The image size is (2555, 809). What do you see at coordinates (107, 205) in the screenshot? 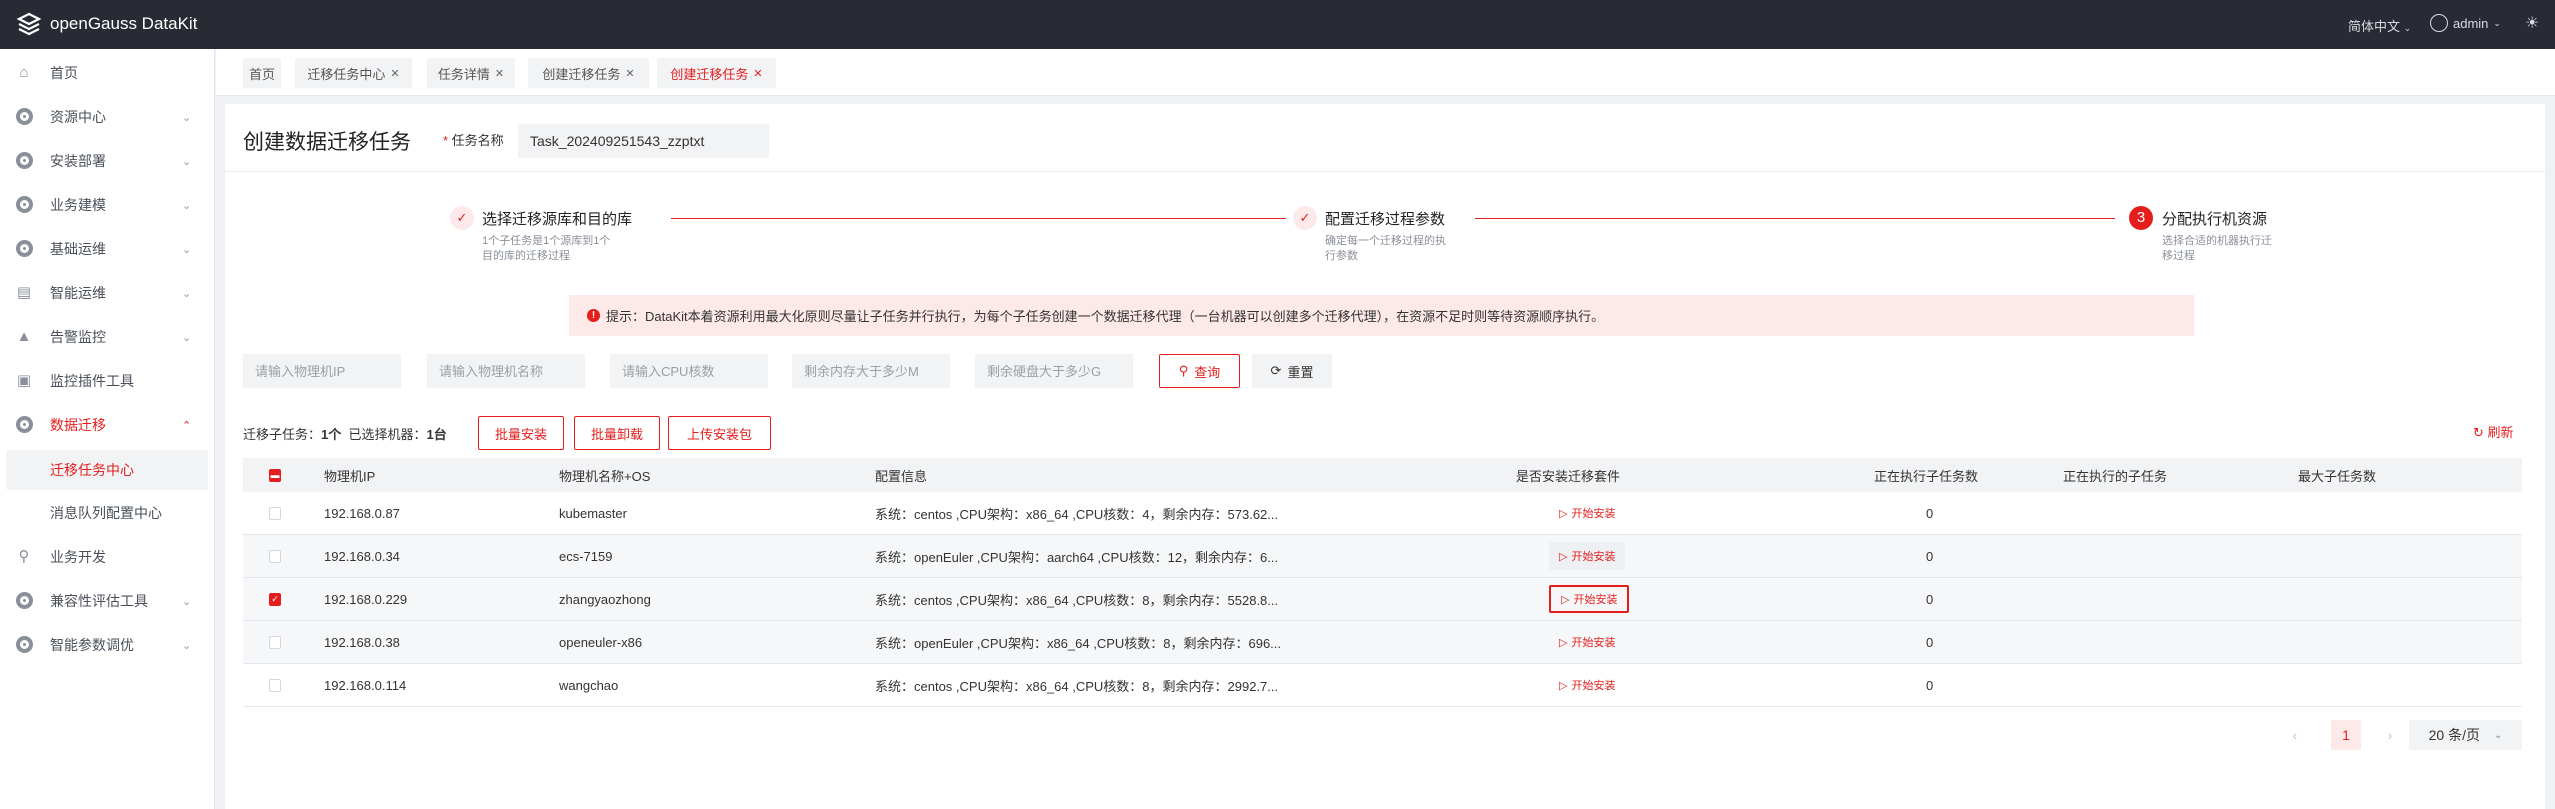
I see `sidebar-item-business-modeling: 业务建模 ⌄` at bounding box center [107, 205].